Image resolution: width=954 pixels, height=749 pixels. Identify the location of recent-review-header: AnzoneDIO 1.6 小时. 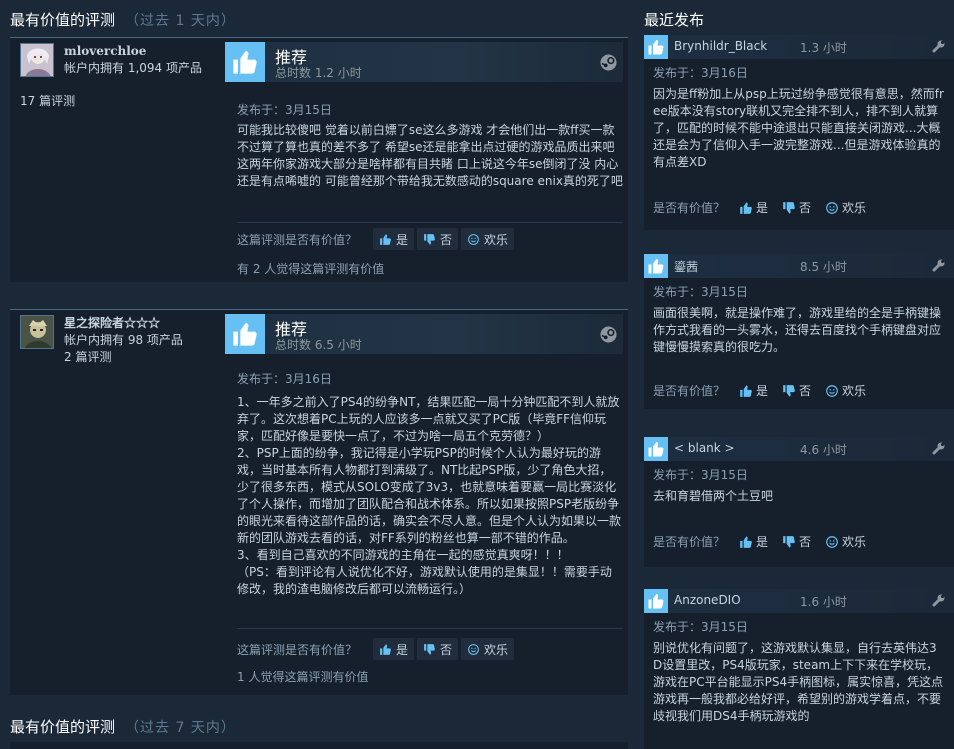
(799, 601).